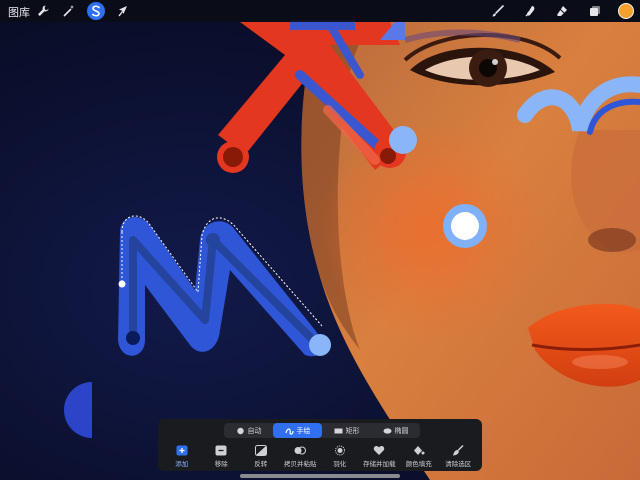 The width and height of the screenshot is (640, 480). Describe the element at coordinates (379, 450) in the screenshot. I see `heart-icon` at that location.